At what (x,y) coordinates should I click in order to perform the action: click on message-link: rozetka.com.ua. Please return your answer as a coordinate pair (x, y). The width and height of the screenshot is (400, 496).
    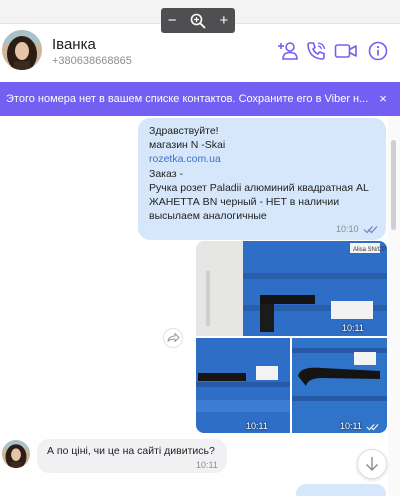
    Looking at the image, I should click on (262, 159).